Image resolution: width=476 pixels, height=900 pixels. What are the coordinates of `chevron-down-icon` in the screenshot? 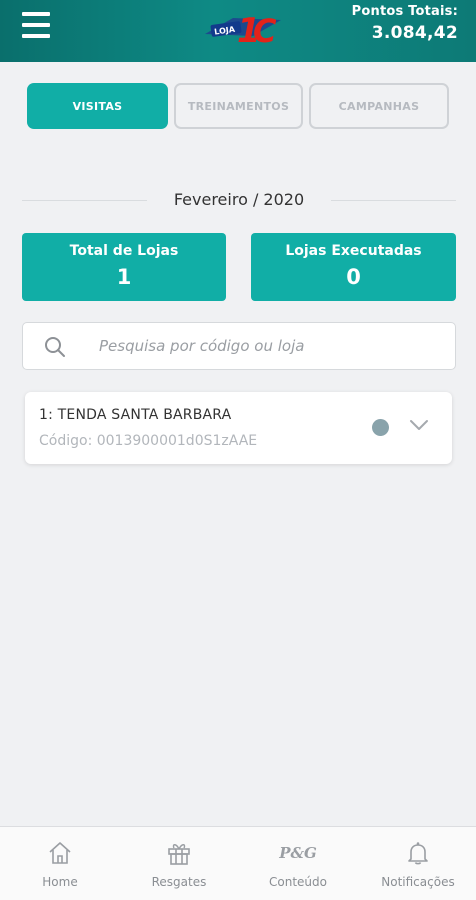 It's located at (419, 425).